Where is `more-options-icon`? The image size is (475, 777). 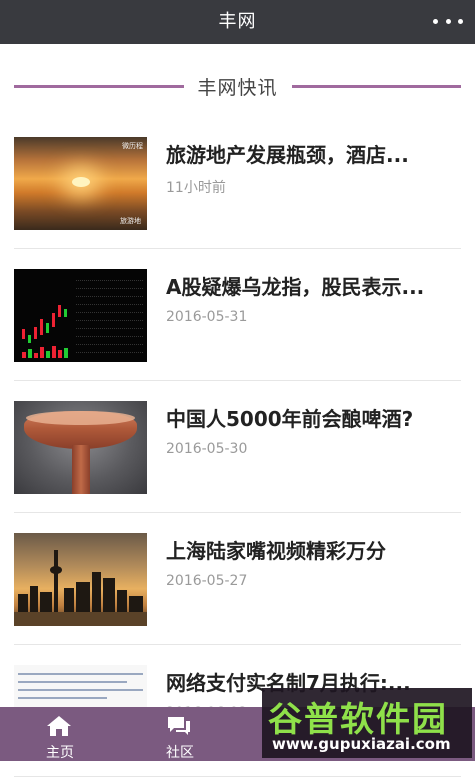
more-options-icon is located at coordinates (448, 21).